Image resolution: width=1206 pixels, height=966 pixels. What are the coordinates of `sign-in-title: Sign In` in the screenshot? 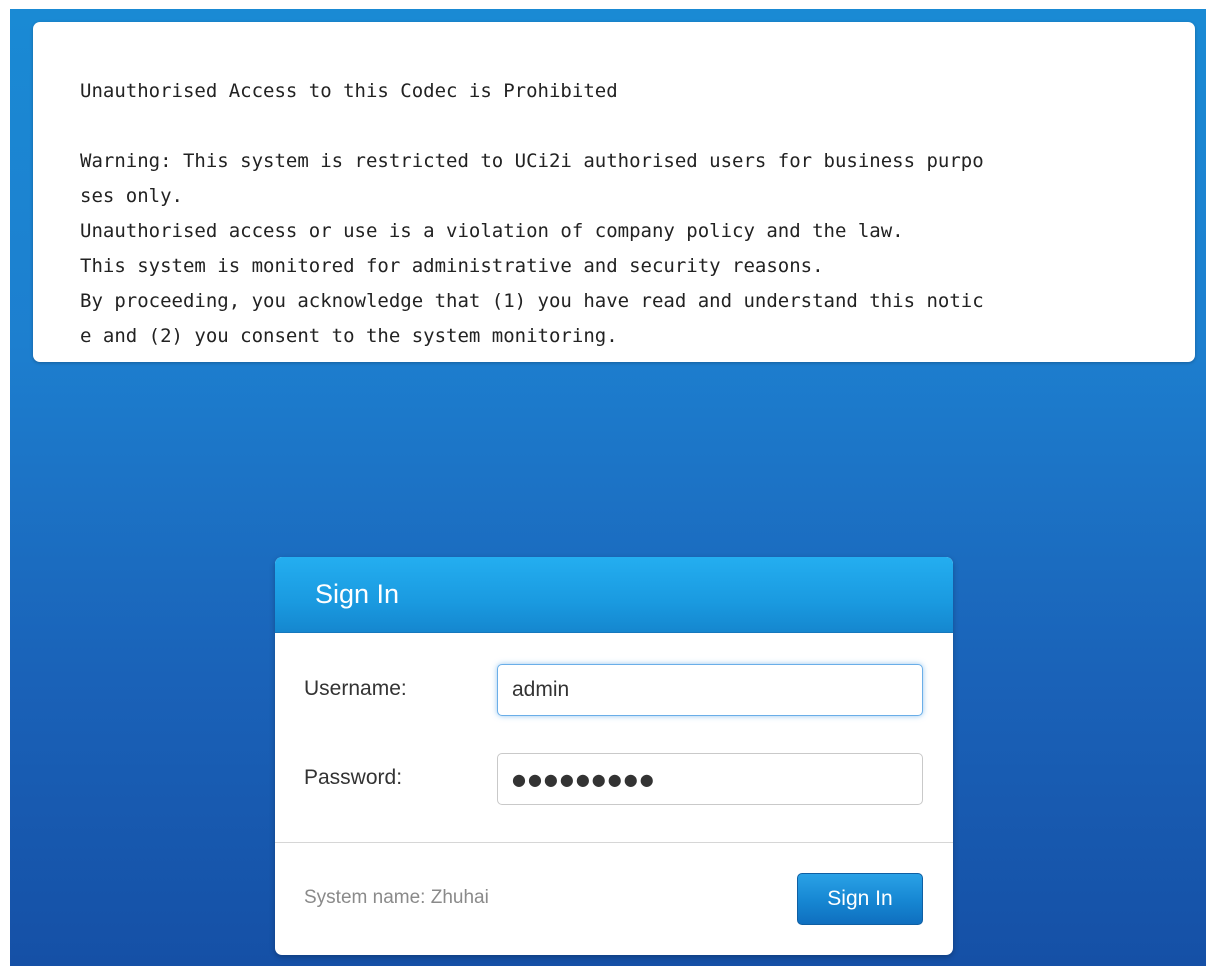 It's located at (357, 594).